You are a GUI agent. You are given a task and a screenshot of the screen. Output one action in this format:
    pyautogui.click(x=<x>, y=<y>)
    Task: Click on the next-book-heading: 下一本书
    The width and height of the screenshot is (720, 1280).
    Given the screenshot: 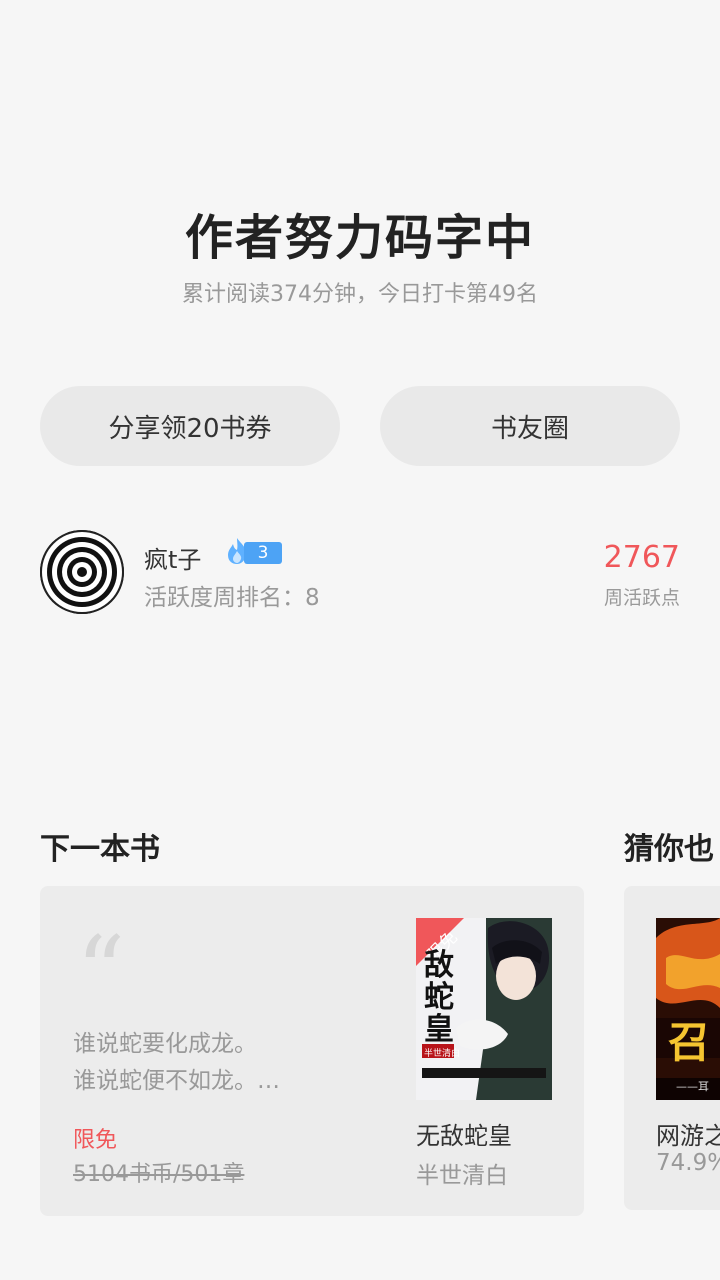 What is the action you would take?
    pyautogui.click(x=100, y=849)
    